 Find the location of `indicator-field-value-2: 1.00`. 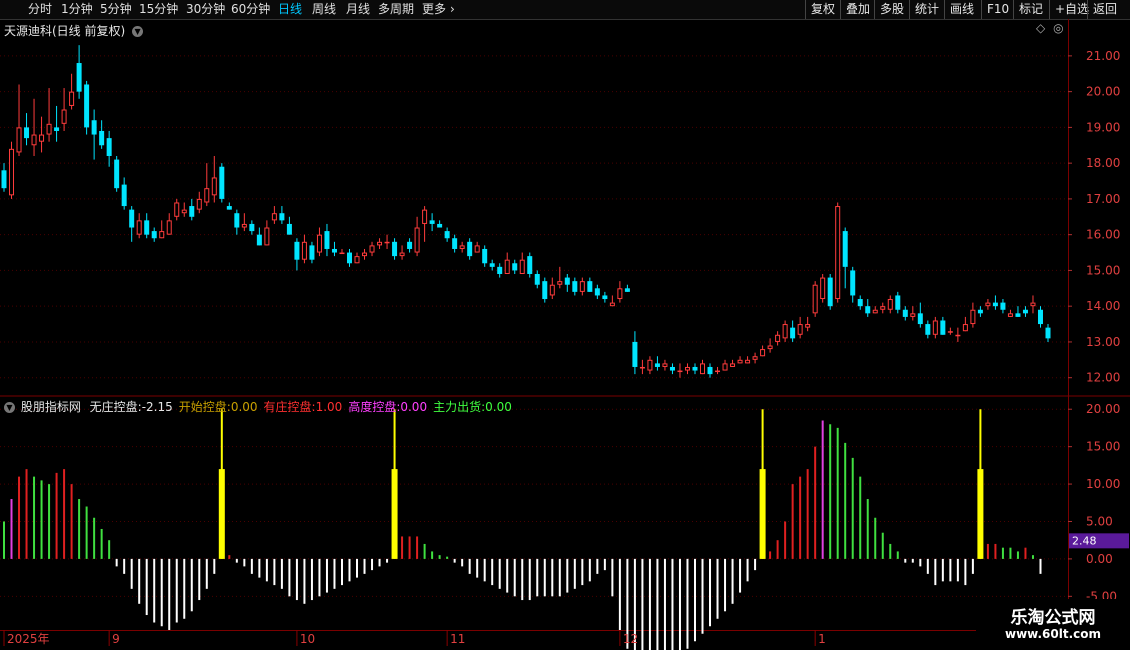

indicator-field-value-2: 1.00 is located at coordinates (329, 407).